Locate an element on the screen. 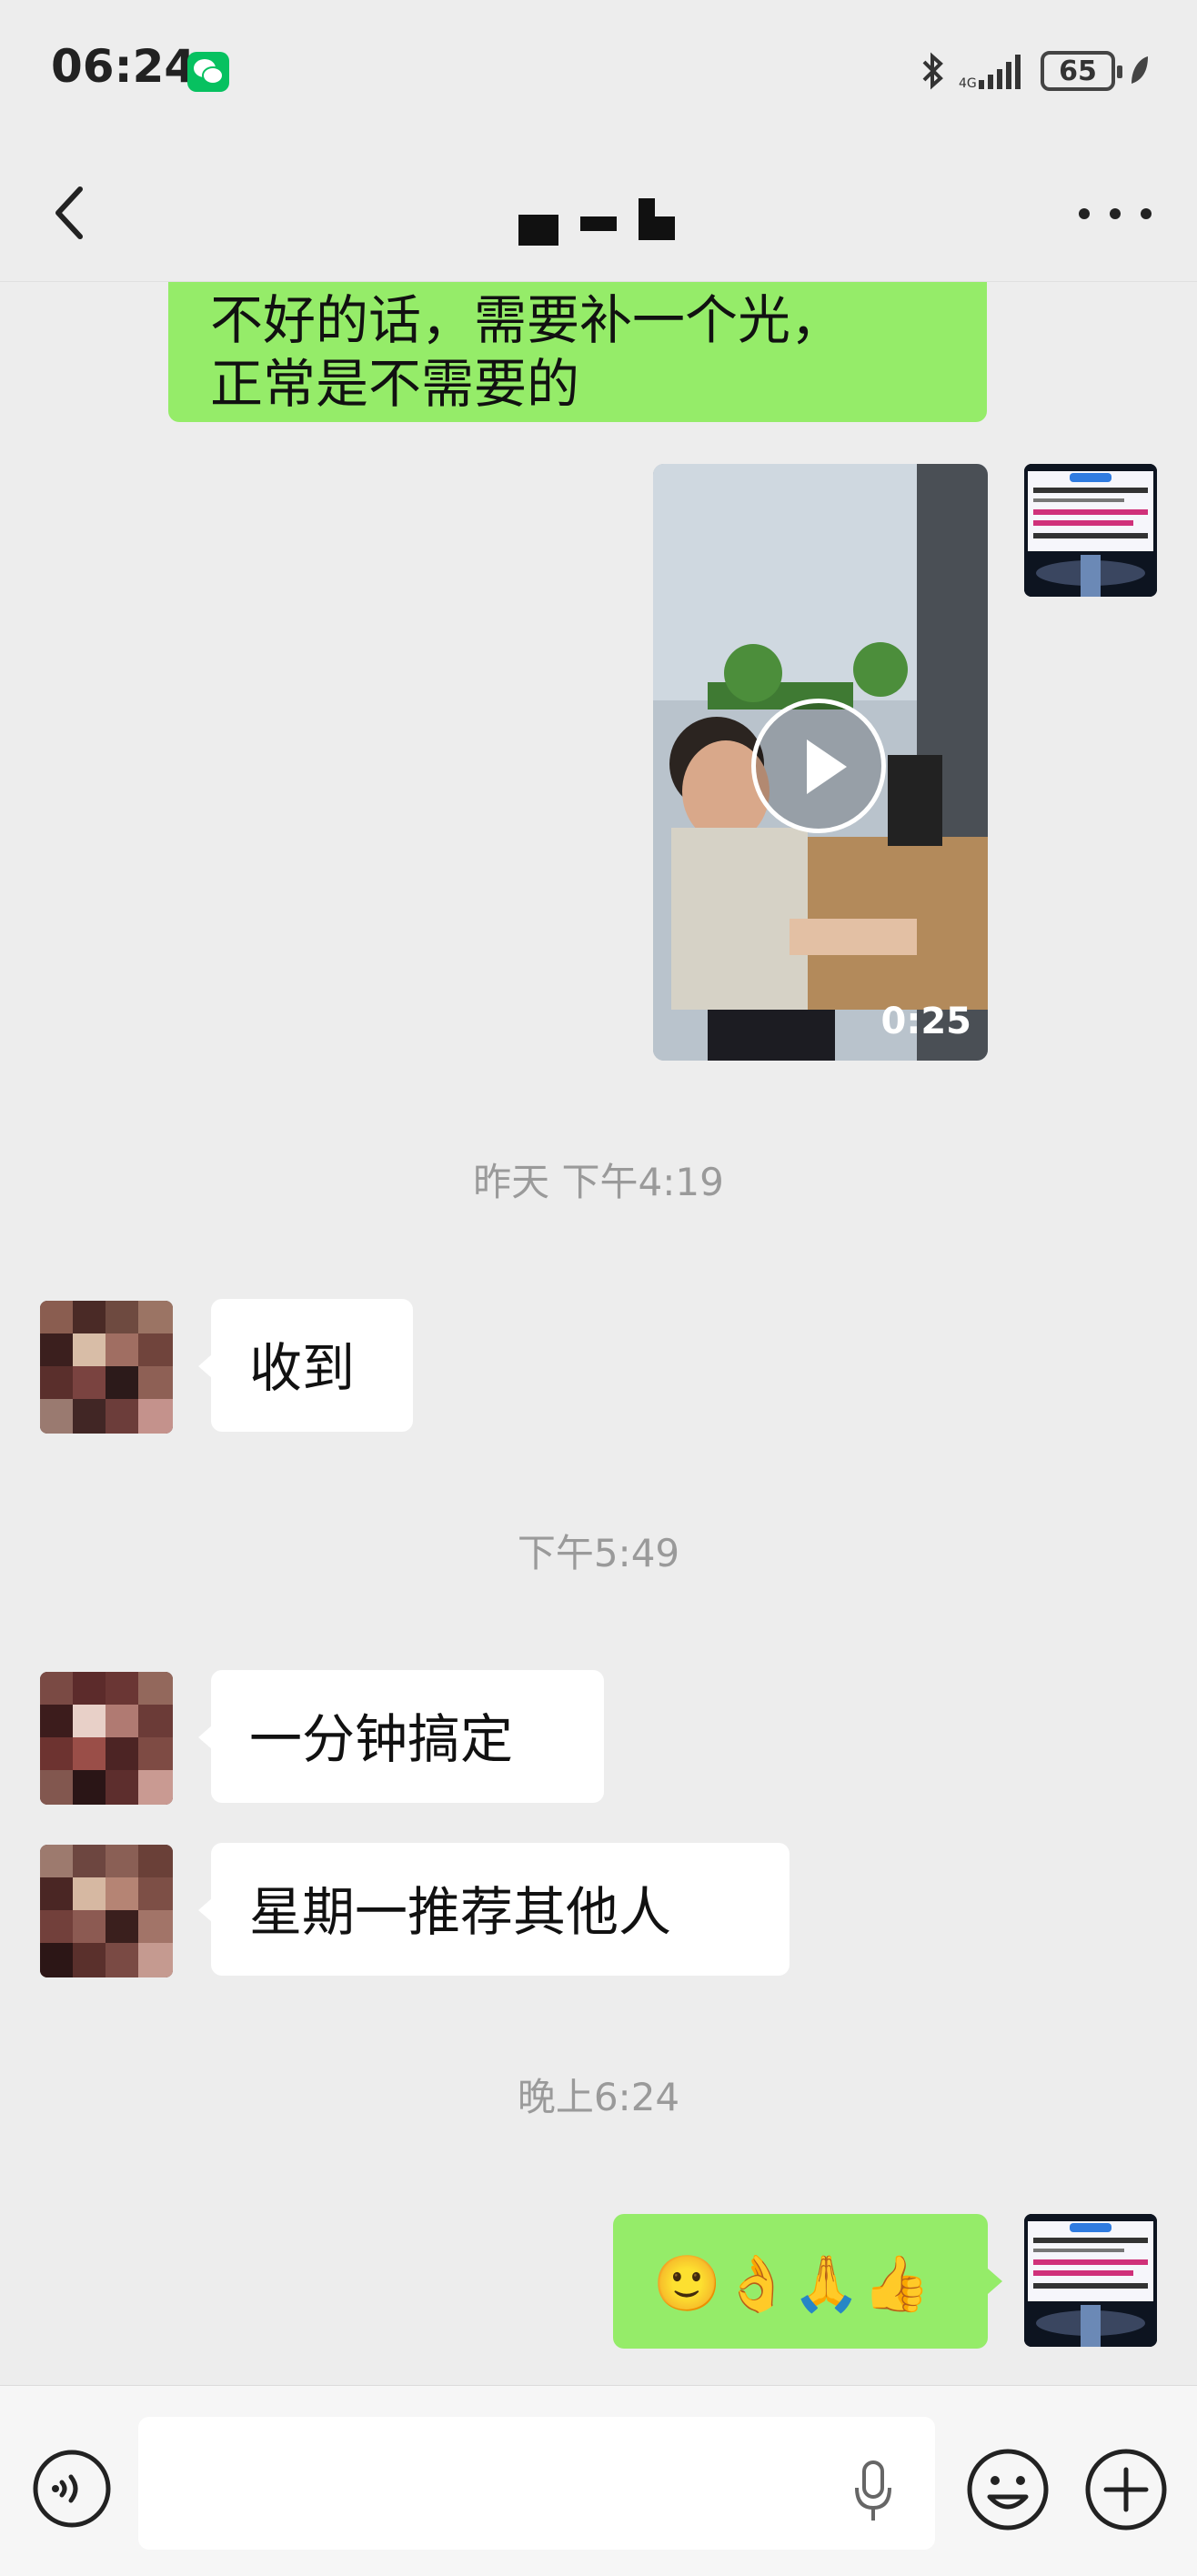 The height and width of the screenshot is (2576, 1197). battery-indicator: 65 is located at coordinates (1081, 71).